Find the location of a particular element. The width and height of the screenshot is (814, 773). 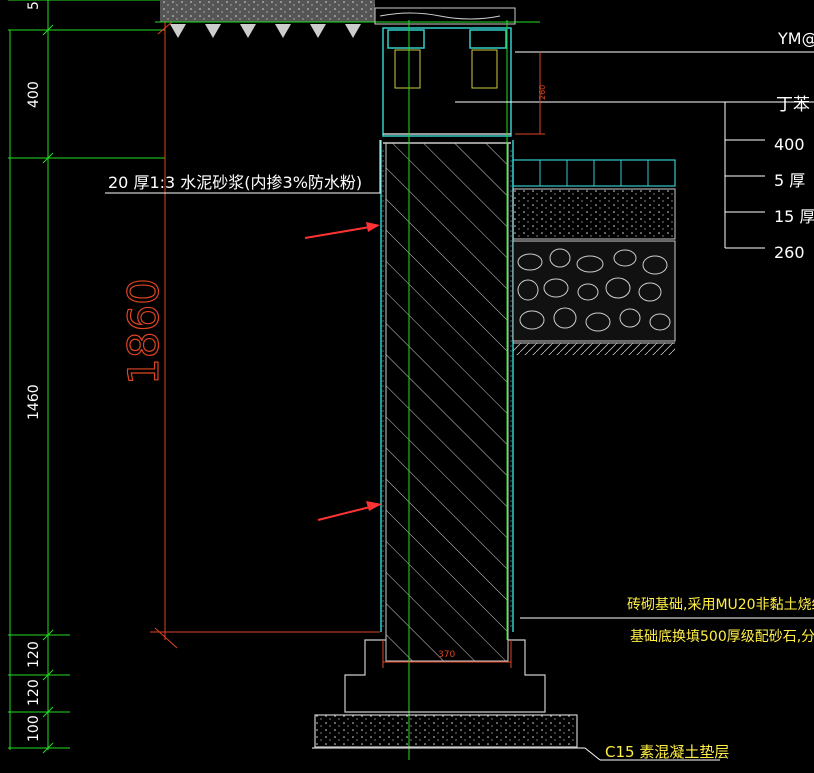

right-ground-layers is located at coordinates (594, 257).